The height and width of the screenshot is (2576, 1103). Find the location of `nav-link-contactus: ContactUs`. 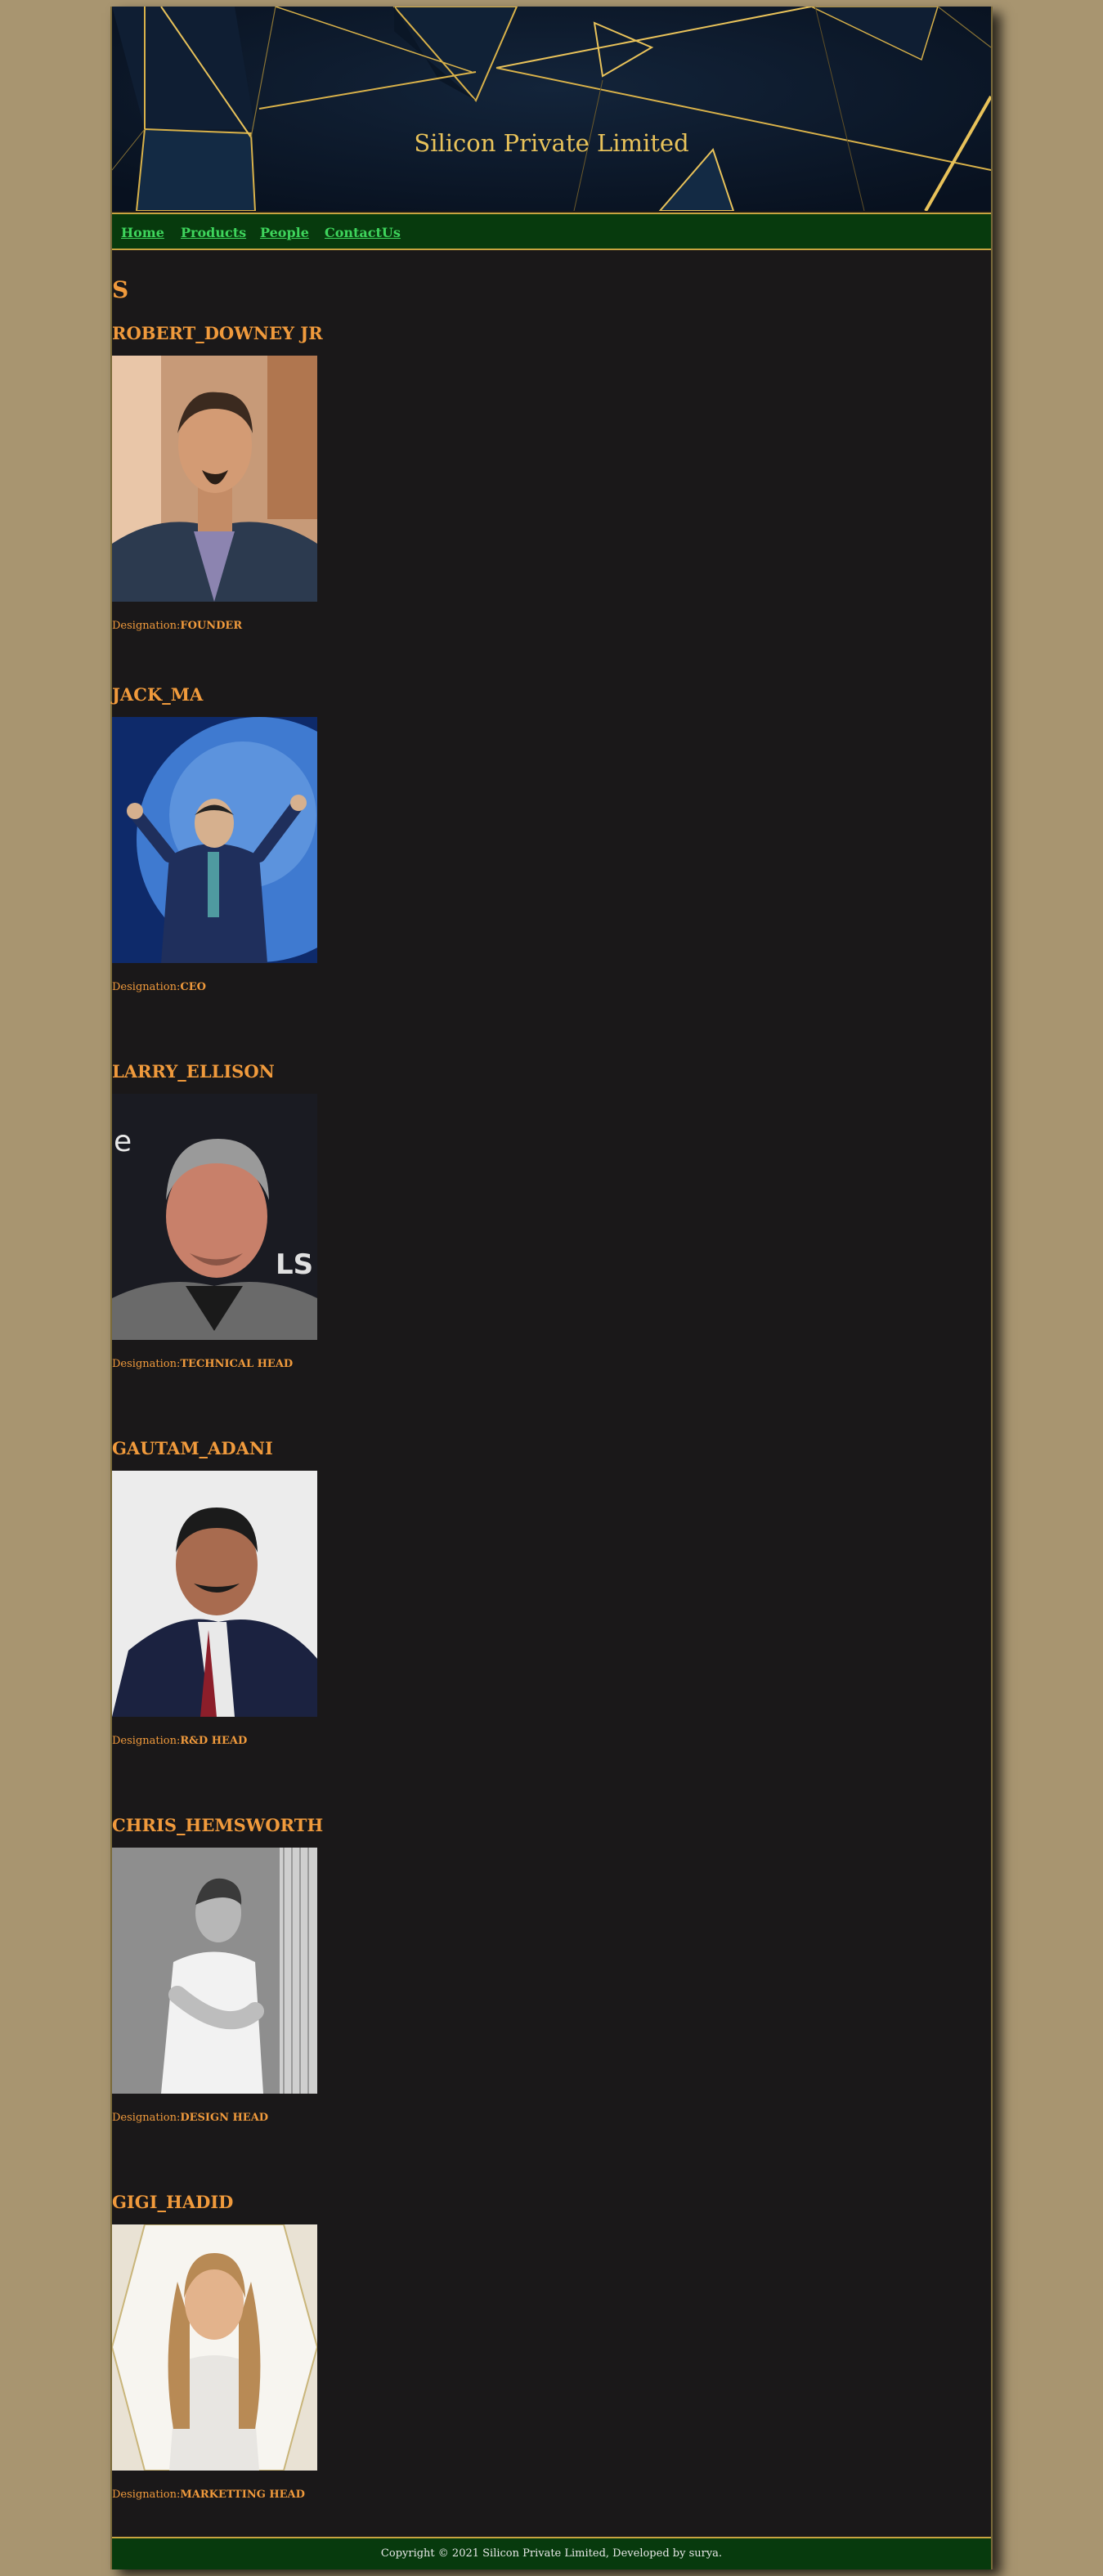

nav-link-contactus: ContactUs is located at coordinates (363, 232).